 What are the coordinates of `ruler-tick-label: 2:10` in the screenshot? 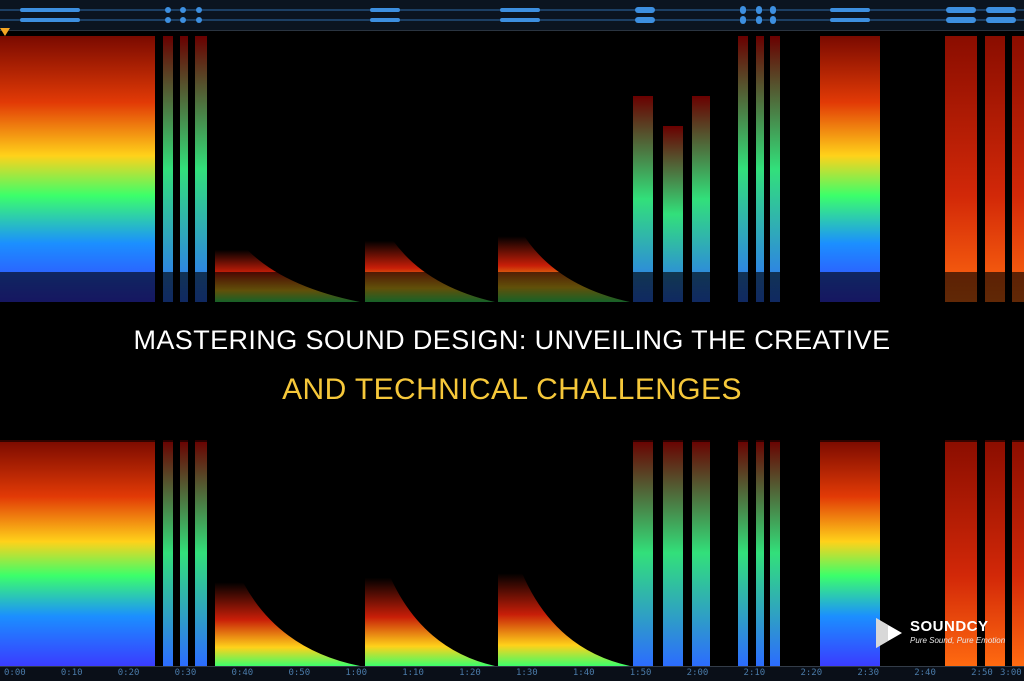 It's located at (754, 673).